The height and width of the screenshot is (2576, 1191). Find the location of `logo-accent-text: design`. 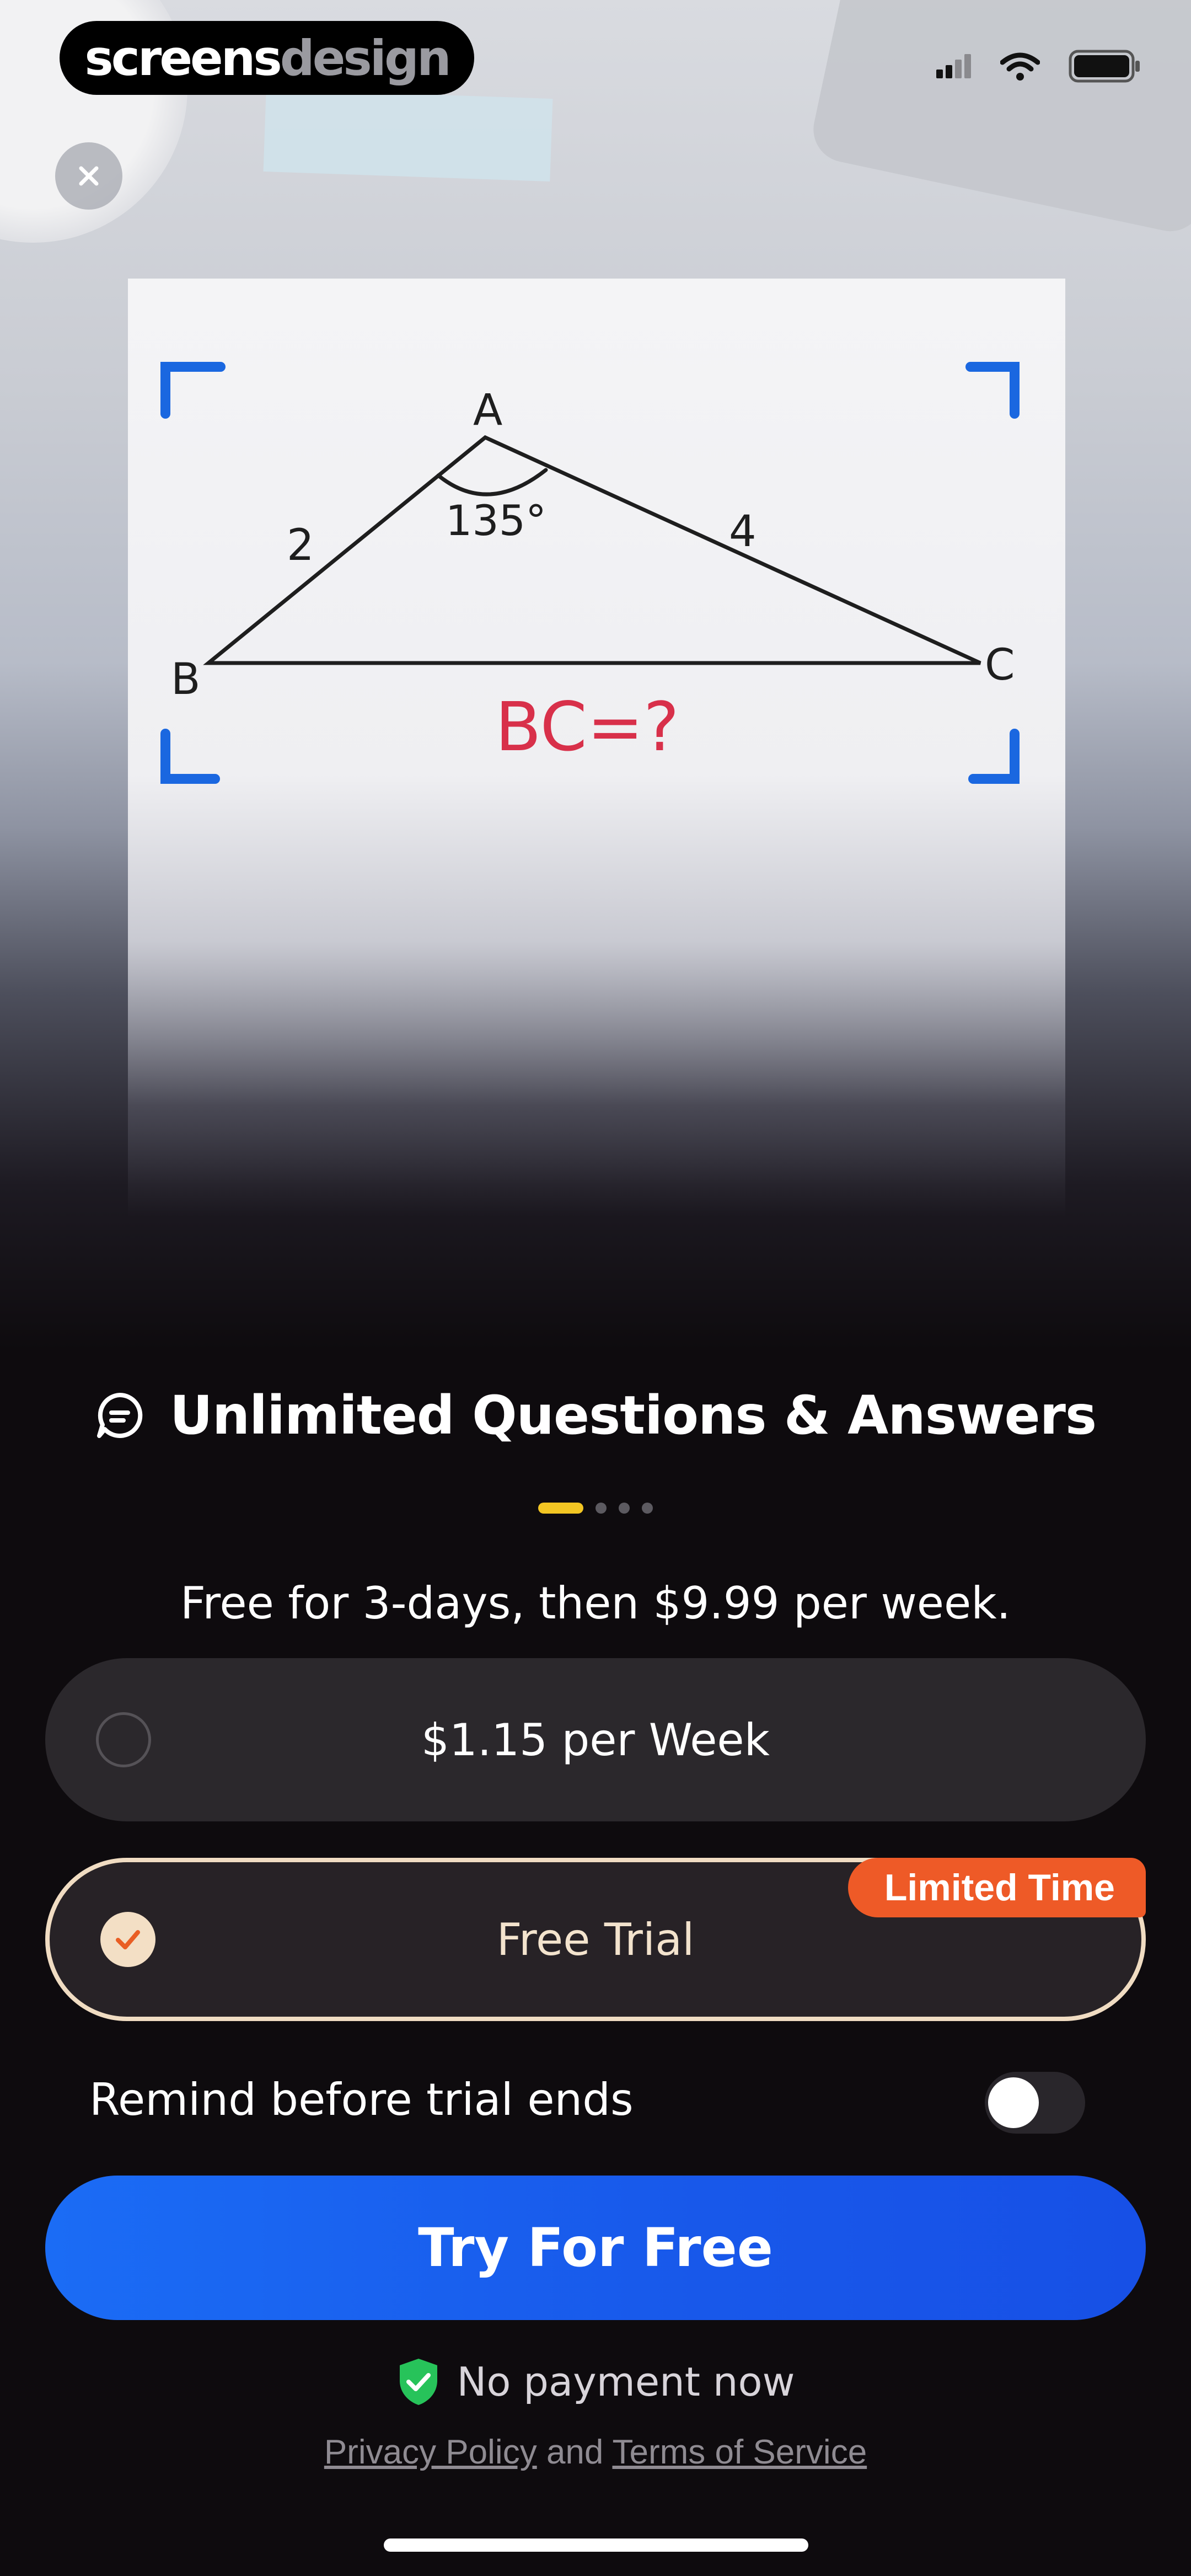

logo-accent-text: design is located at coordinates (366, 58).